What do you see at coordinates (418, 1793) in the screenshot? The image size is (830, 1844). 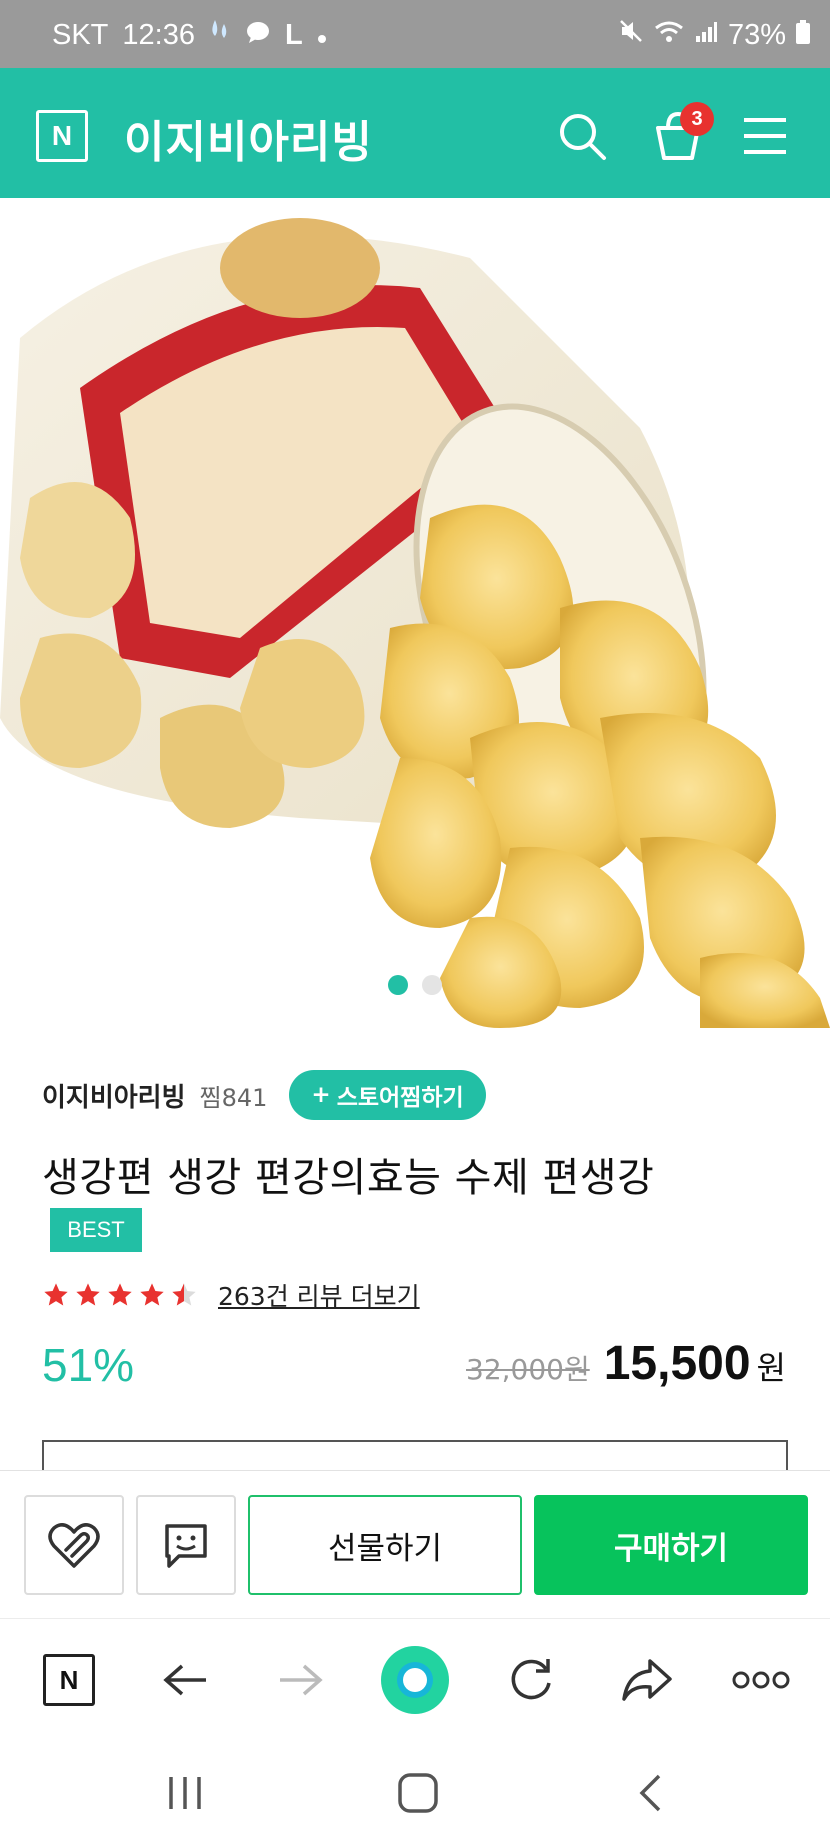 I see `home-icon` at bounding box center [418, 1793].